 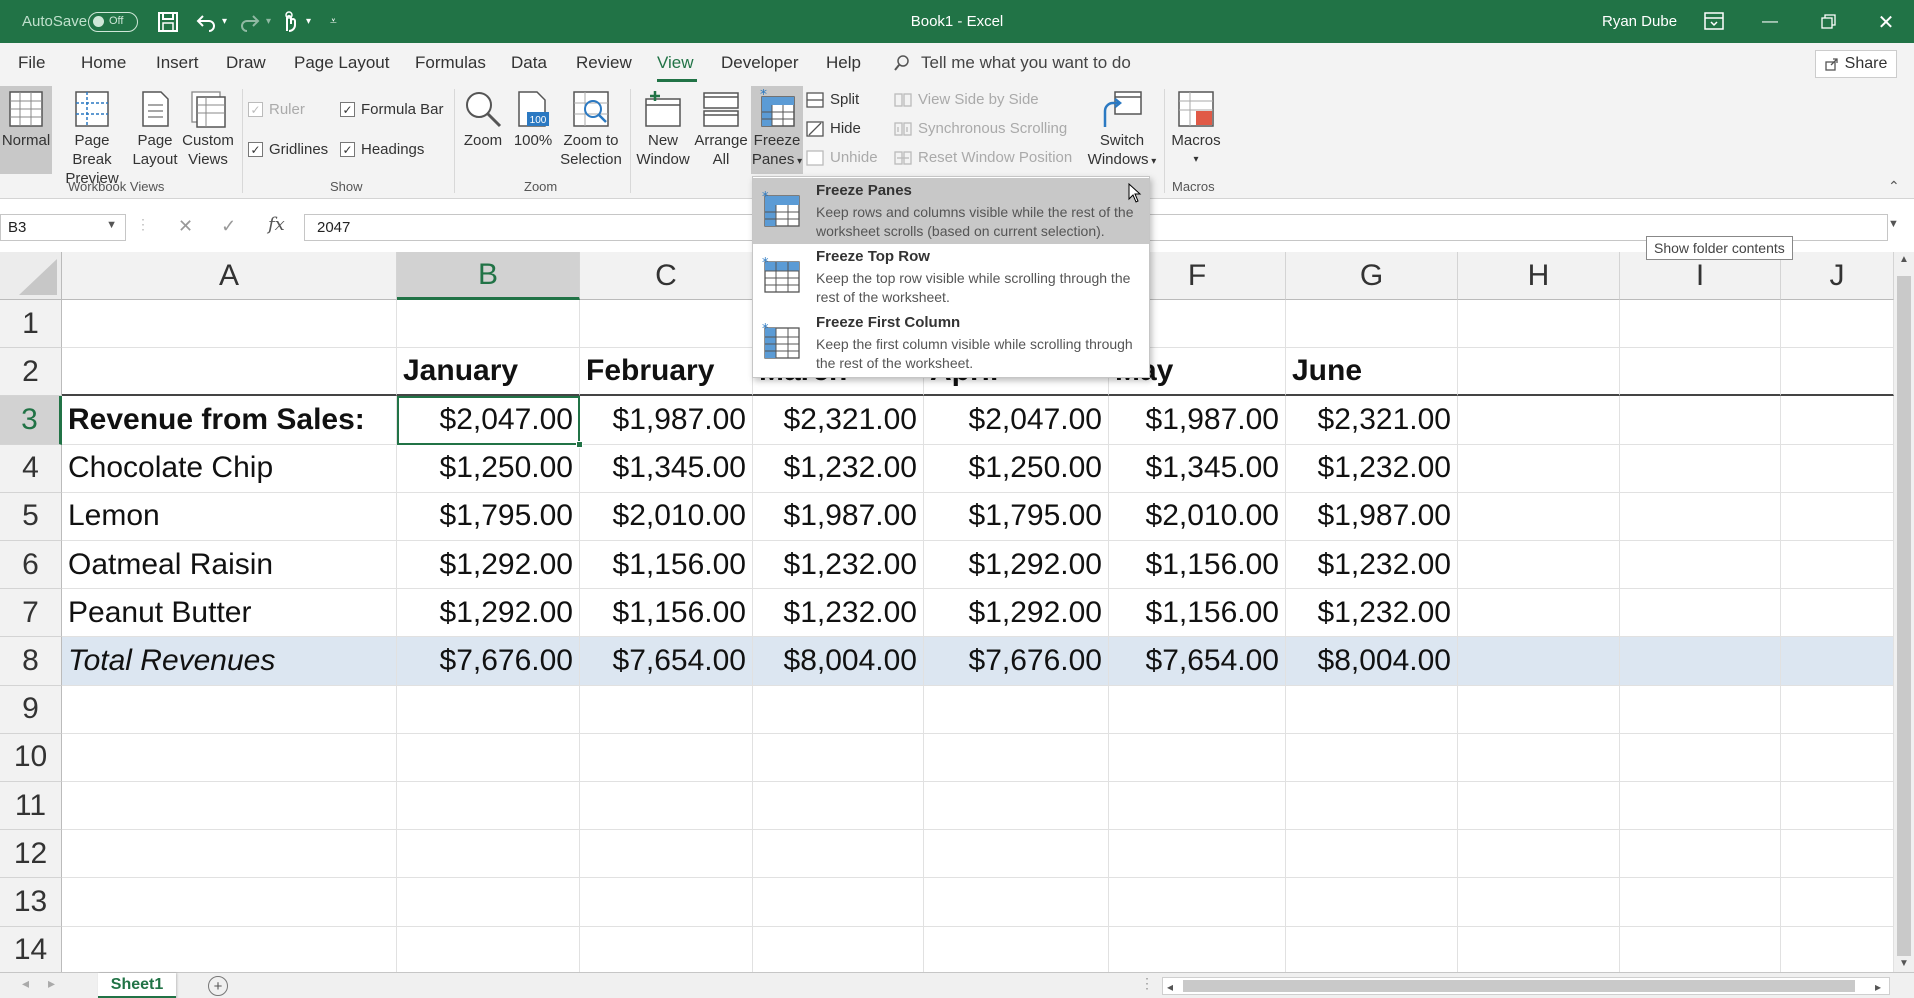 I want to click on row-header-4: 4, so click(x=31, y=468).